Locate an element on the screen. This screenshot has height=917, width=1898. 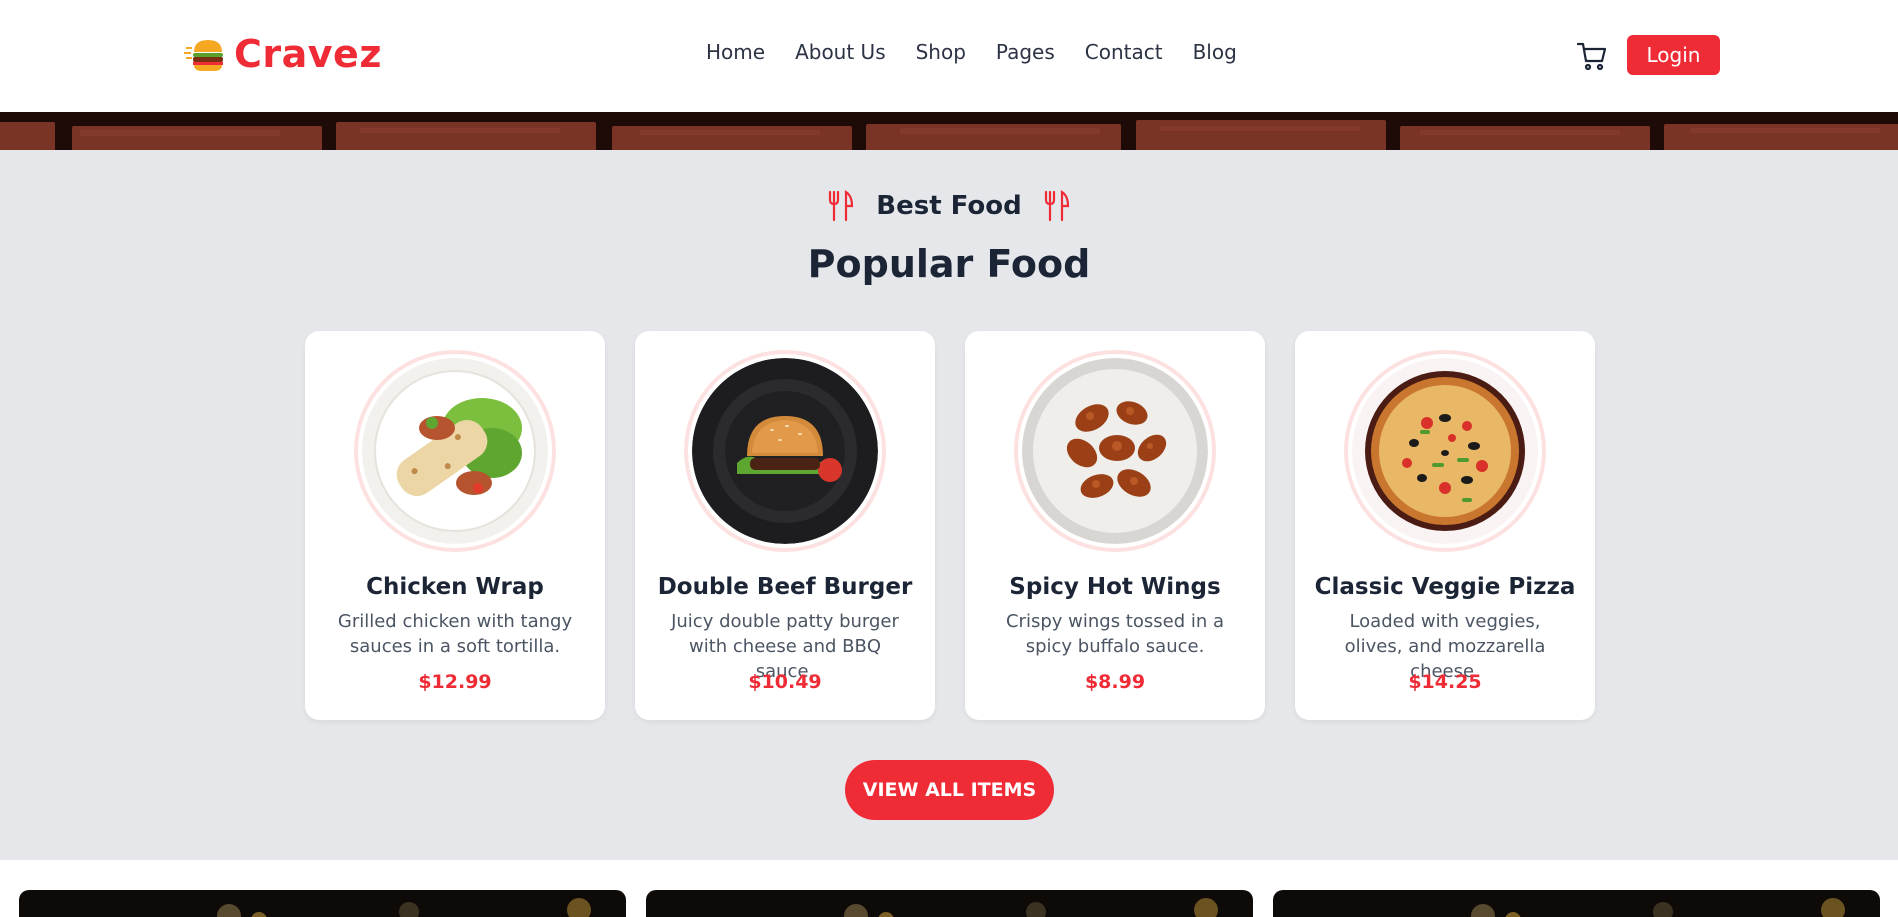
nav-item-pages: Pages is located at coordinates (1025, 52).